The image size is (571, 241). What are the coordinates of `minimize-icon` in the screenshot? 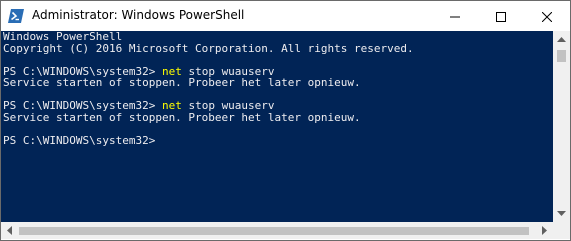 It's located at (455, 16).